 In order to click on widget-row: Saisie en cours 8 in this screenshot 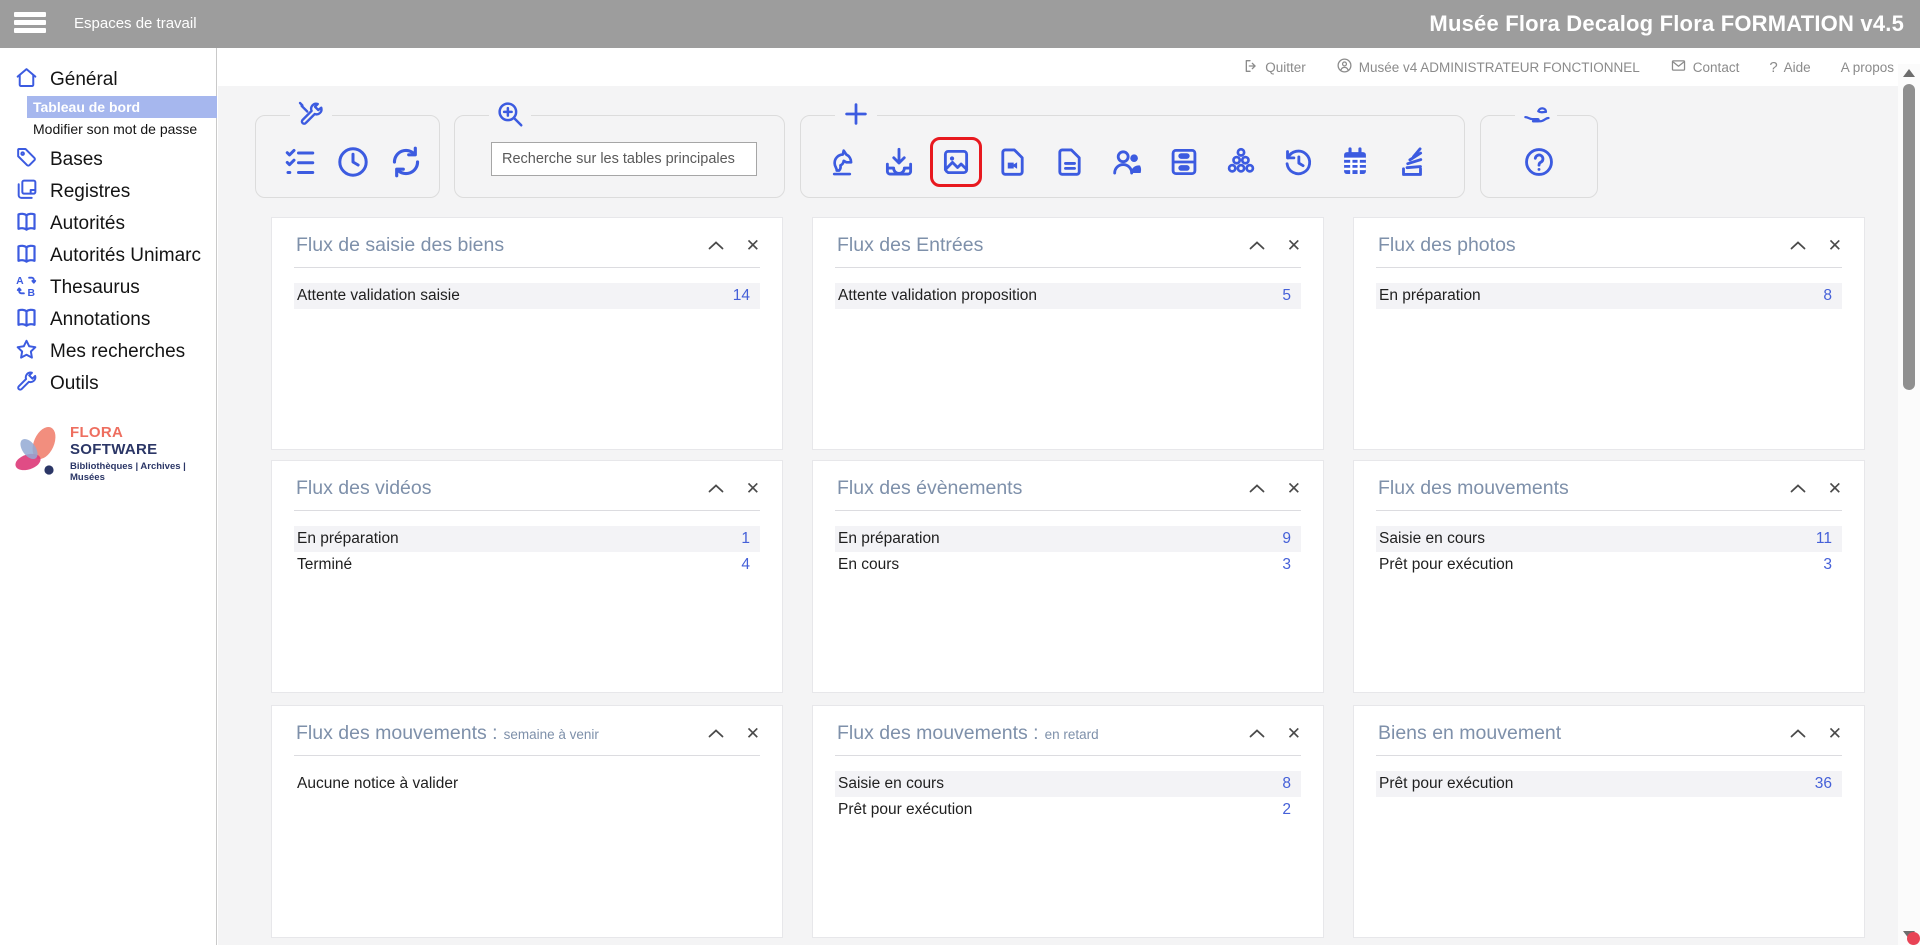, I will do `click(1068, 784)`.